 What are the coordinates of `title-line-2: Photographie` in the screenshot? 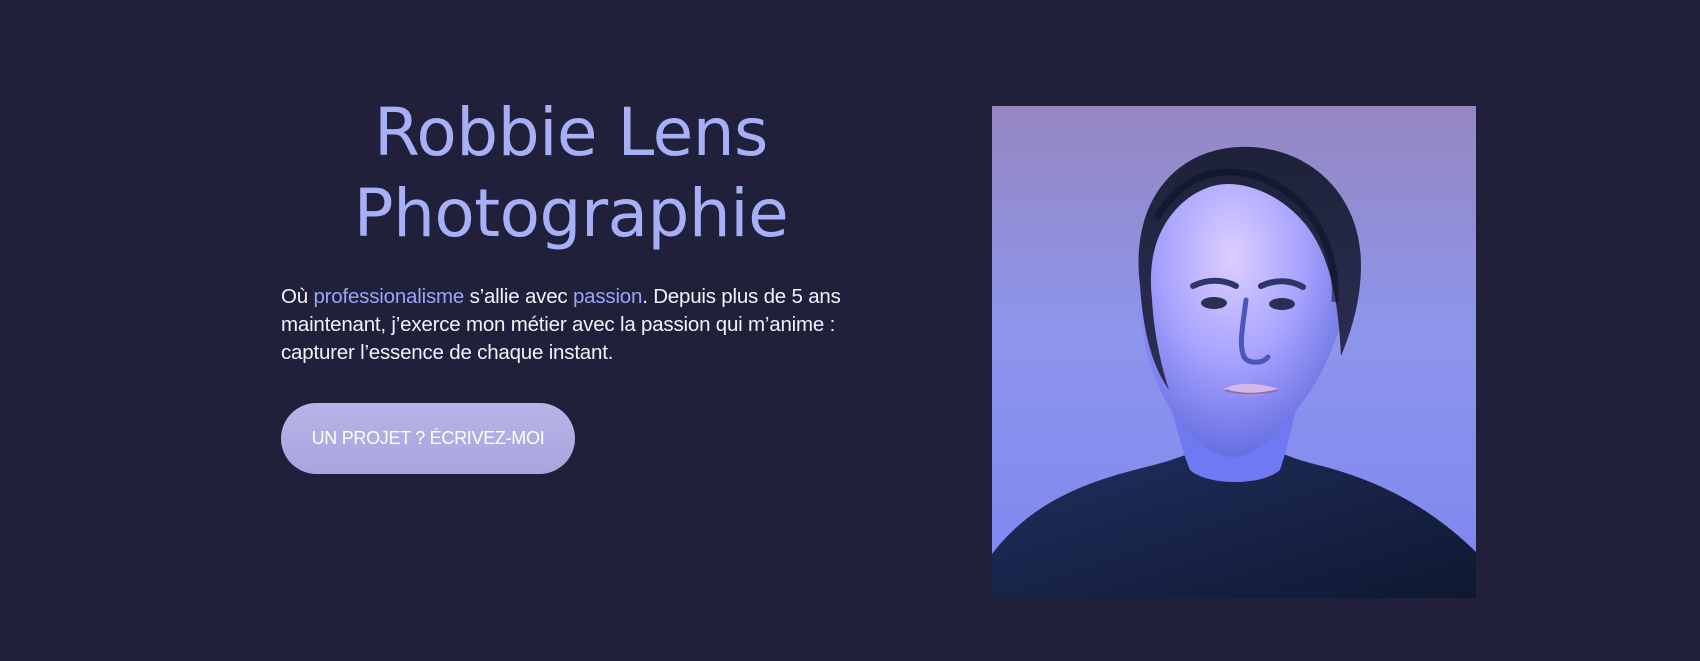 It's located at (571, 213).